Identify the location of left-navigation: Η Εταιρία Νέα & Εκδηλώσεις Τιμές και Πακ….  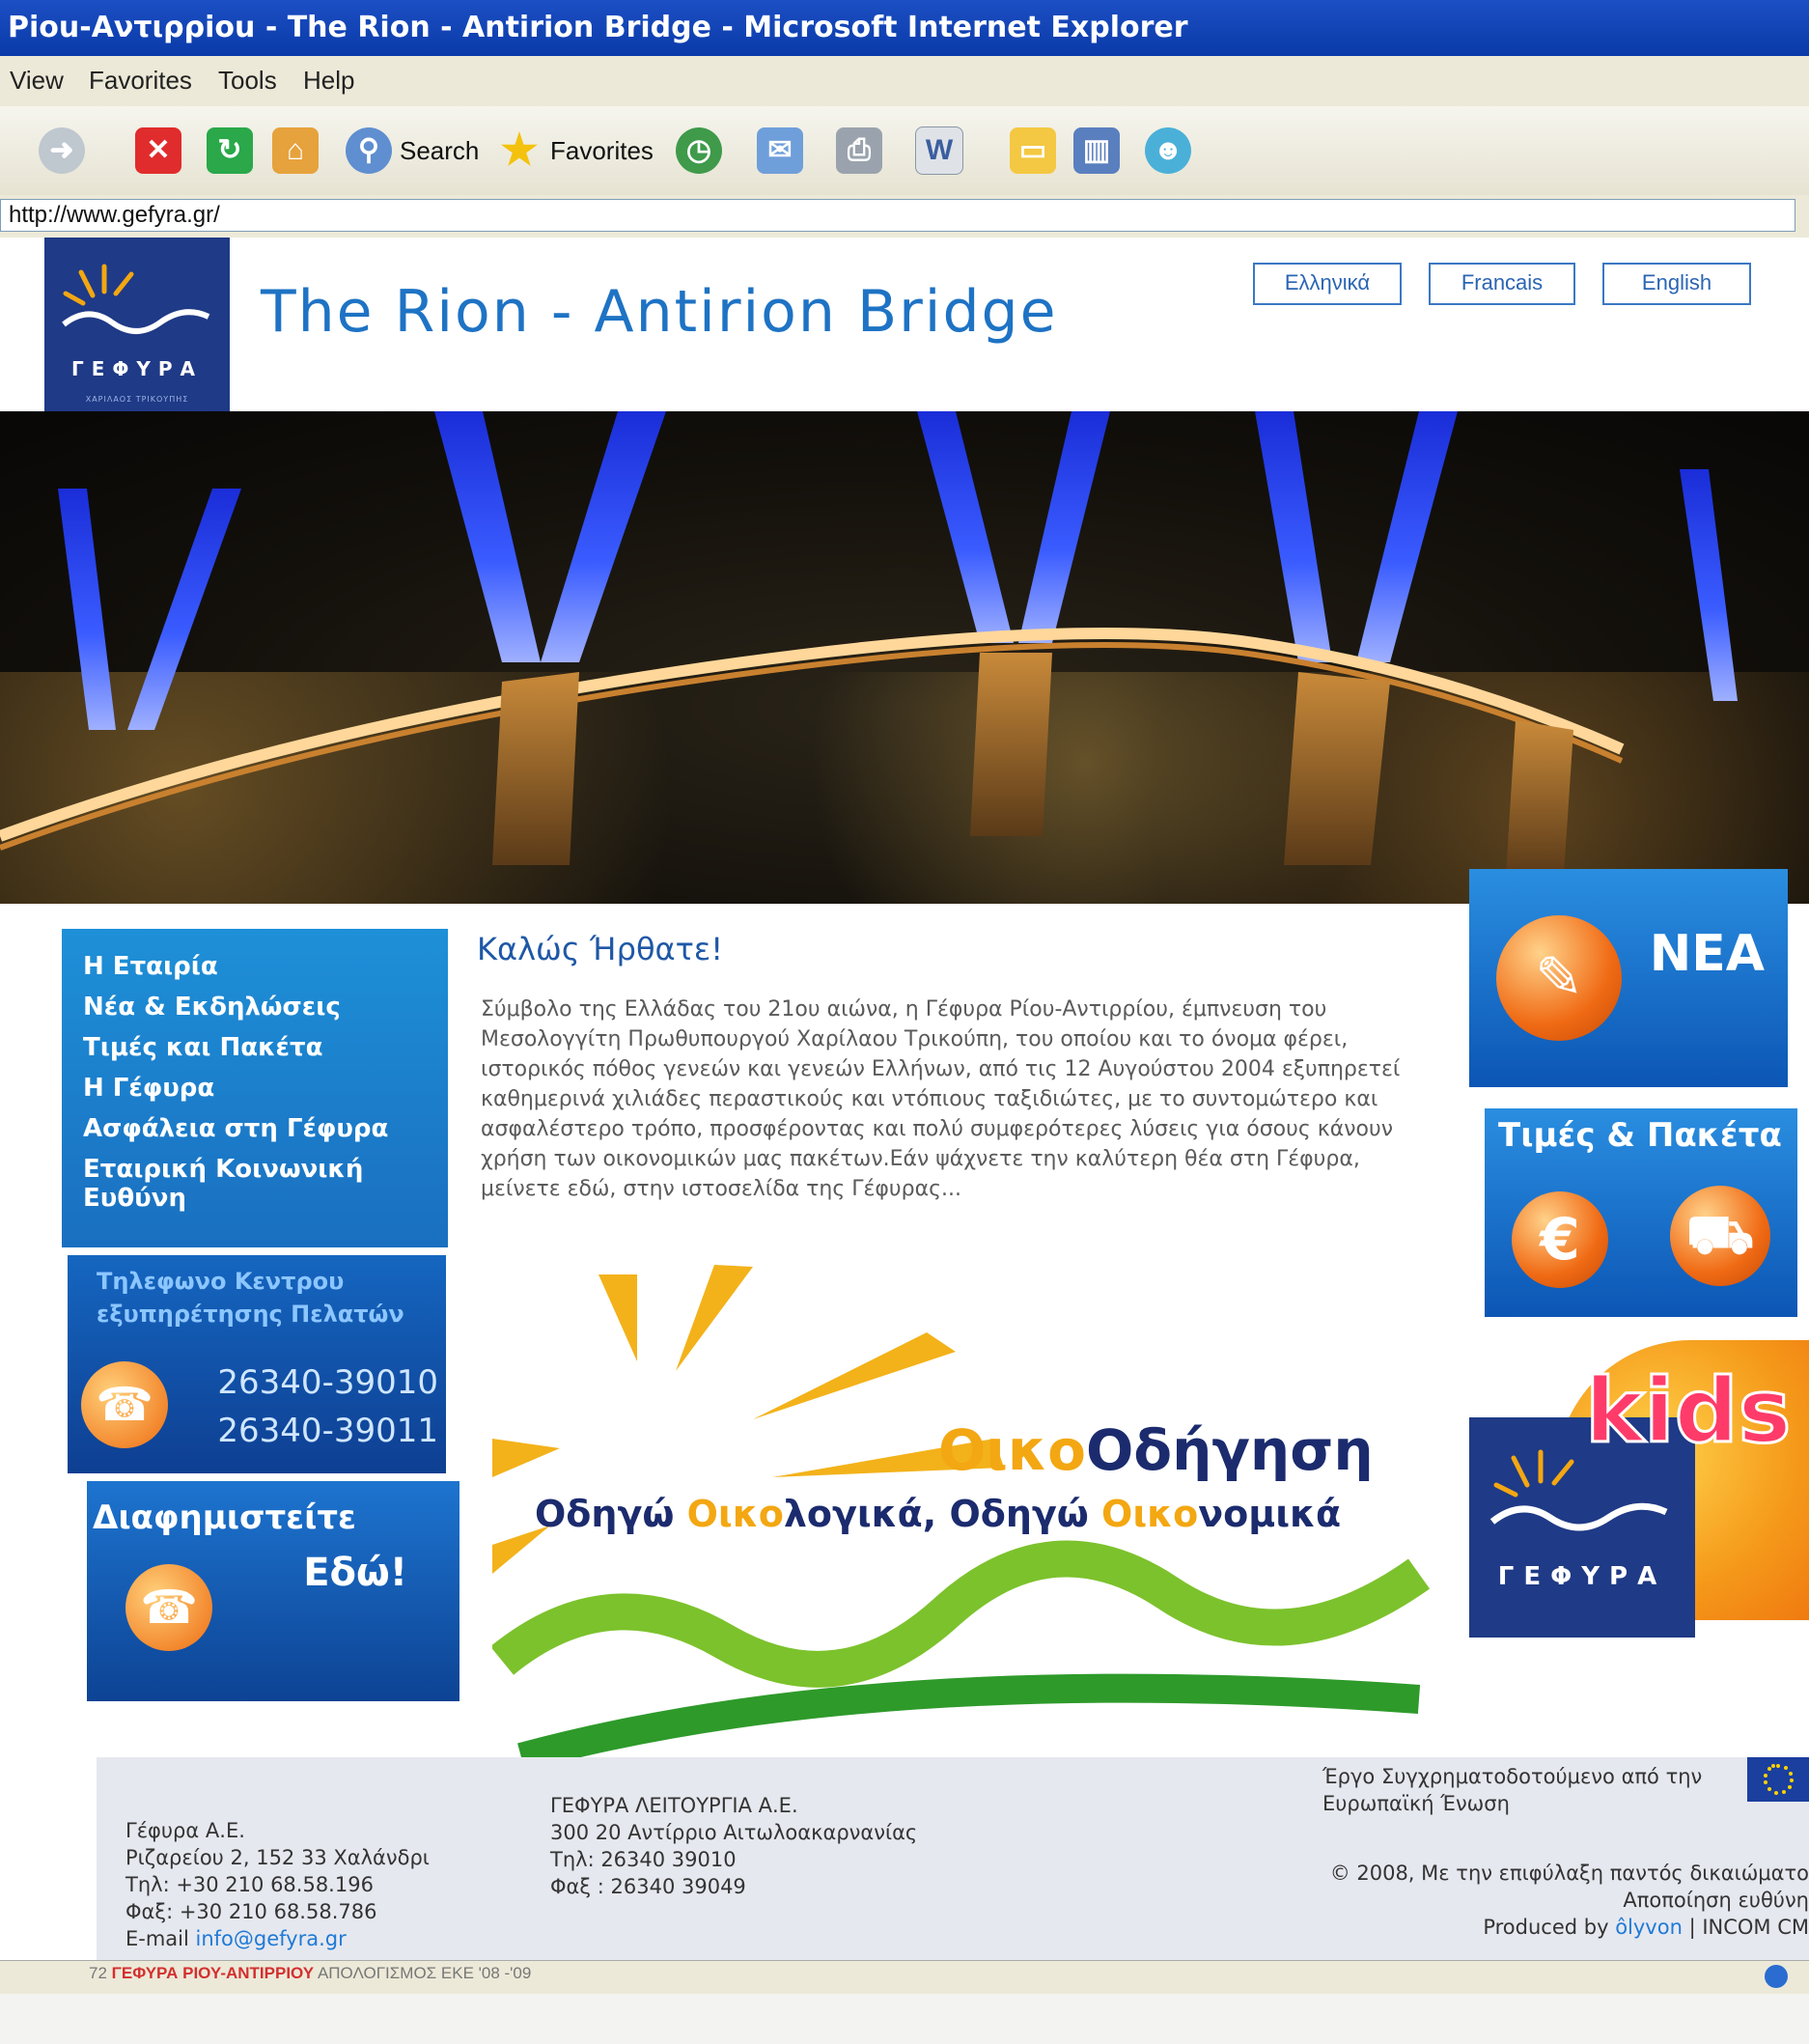
(255, 1088).